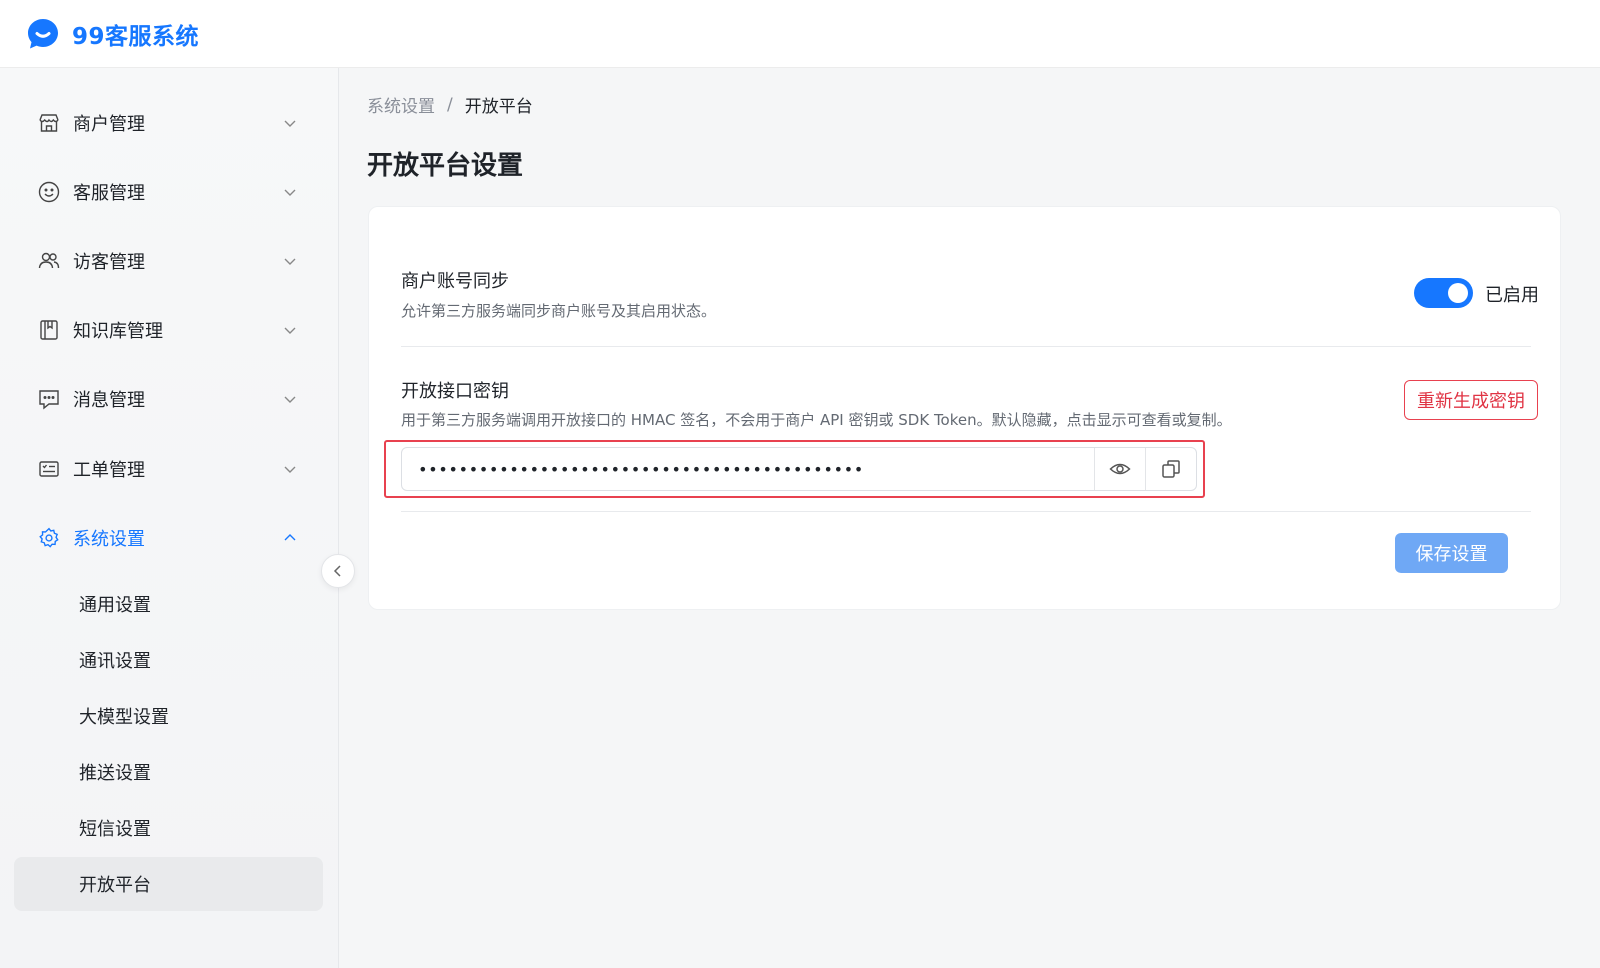 The image size is (1600, 968). What do you see at coordinates (168, 884) in the screenshot?
I see `submenu-open-platform: 开放平台` at bounding box center [168, 884].